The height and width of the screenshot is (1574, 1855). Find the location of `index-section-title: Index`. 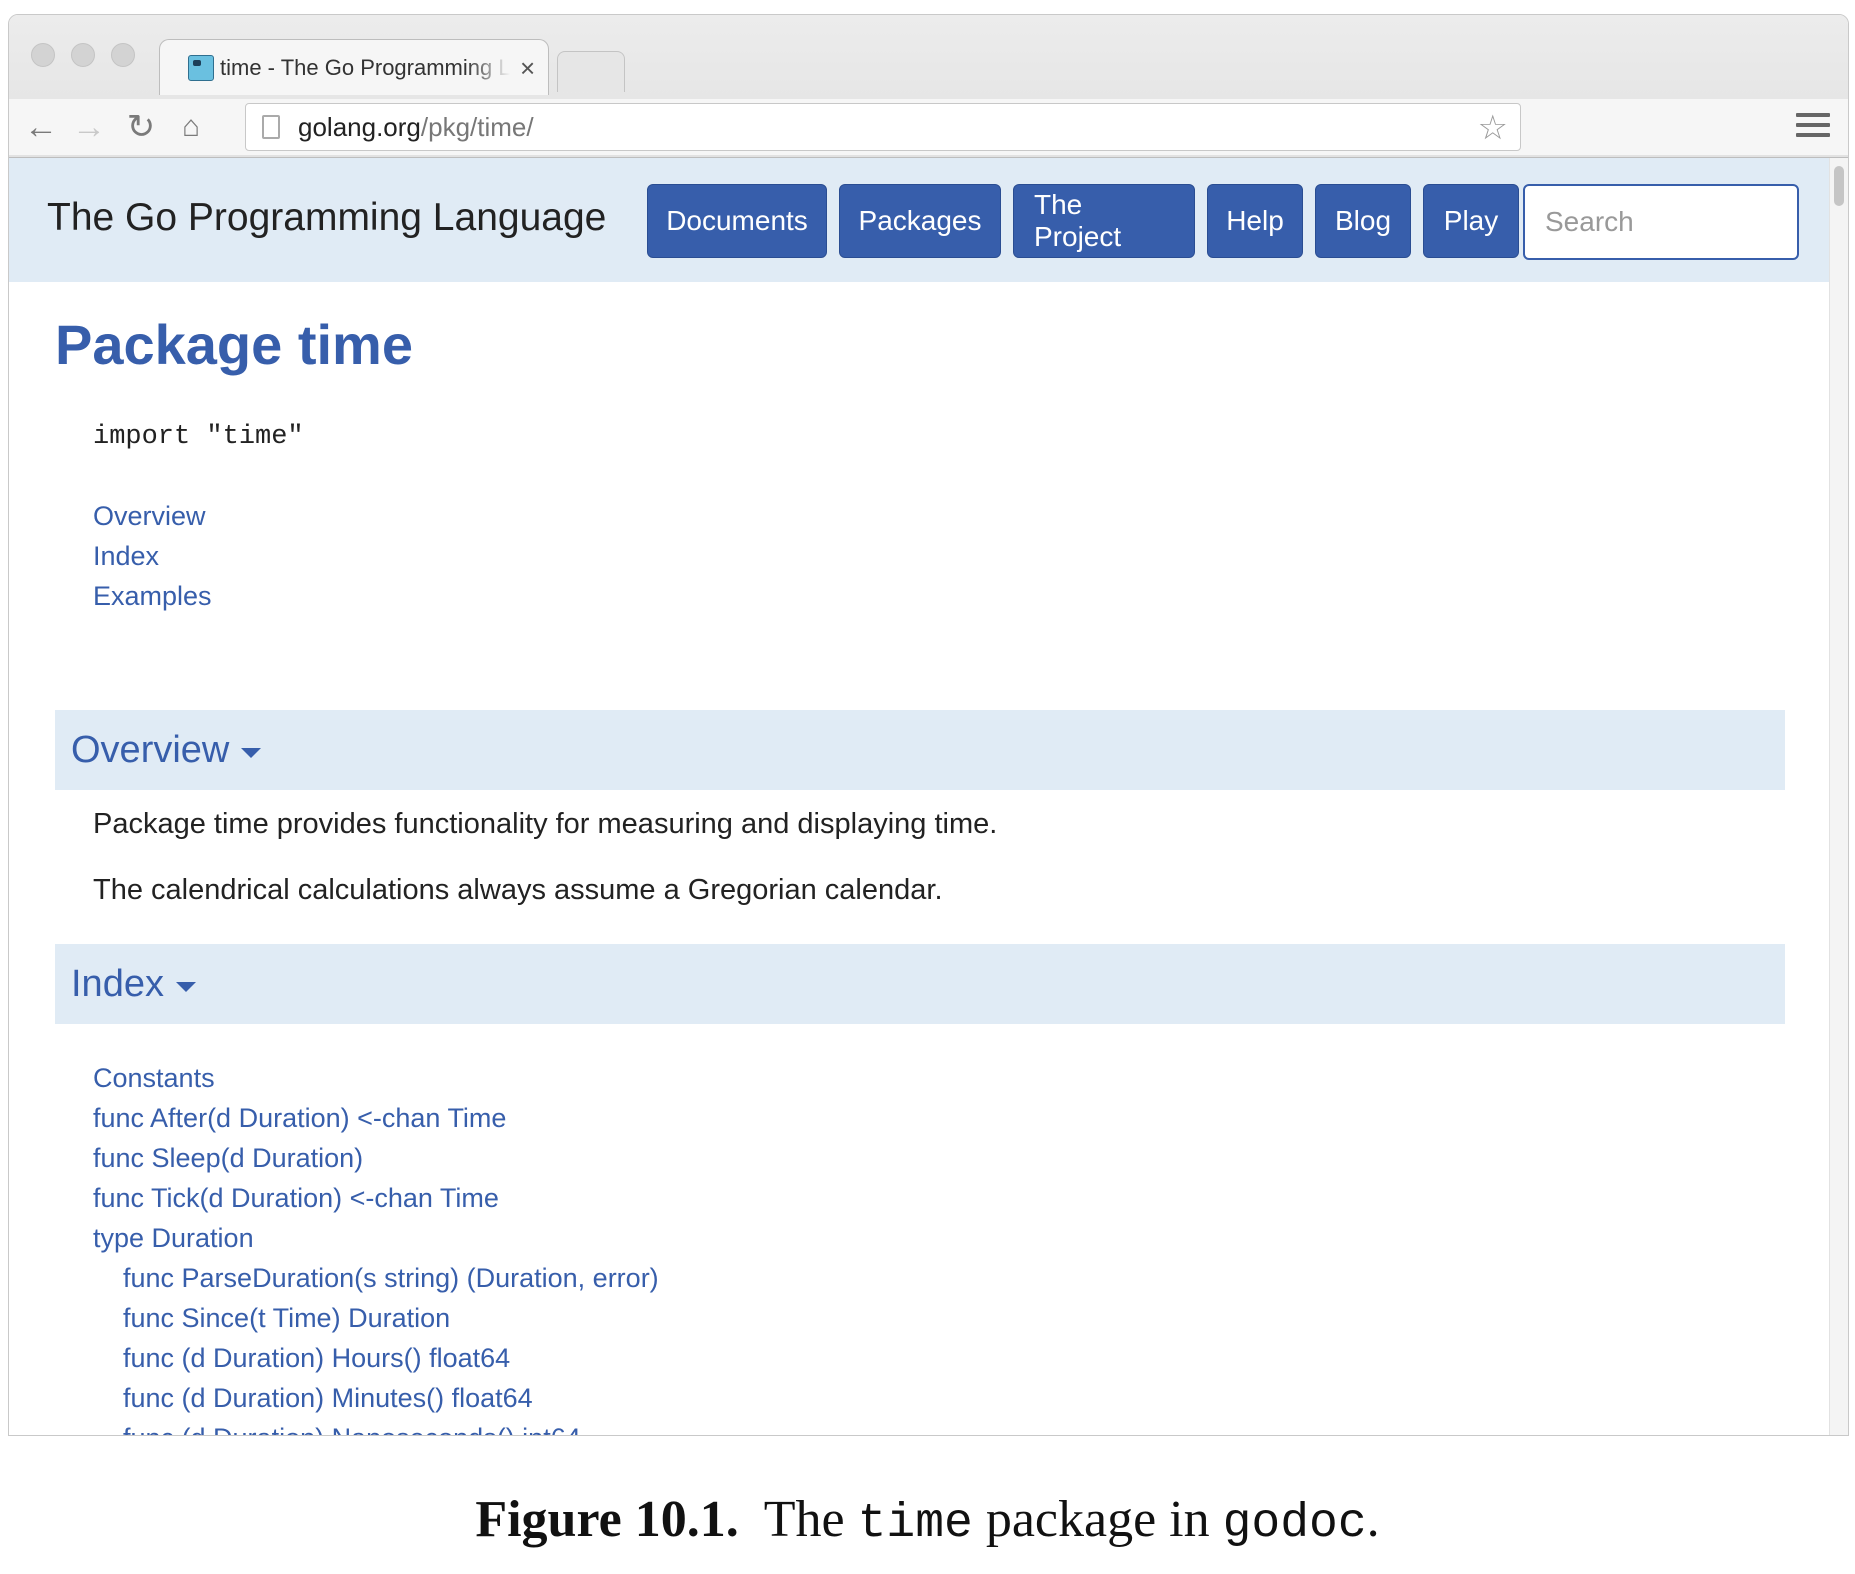

index-section-title: Index is located at coordinates (117, 983).